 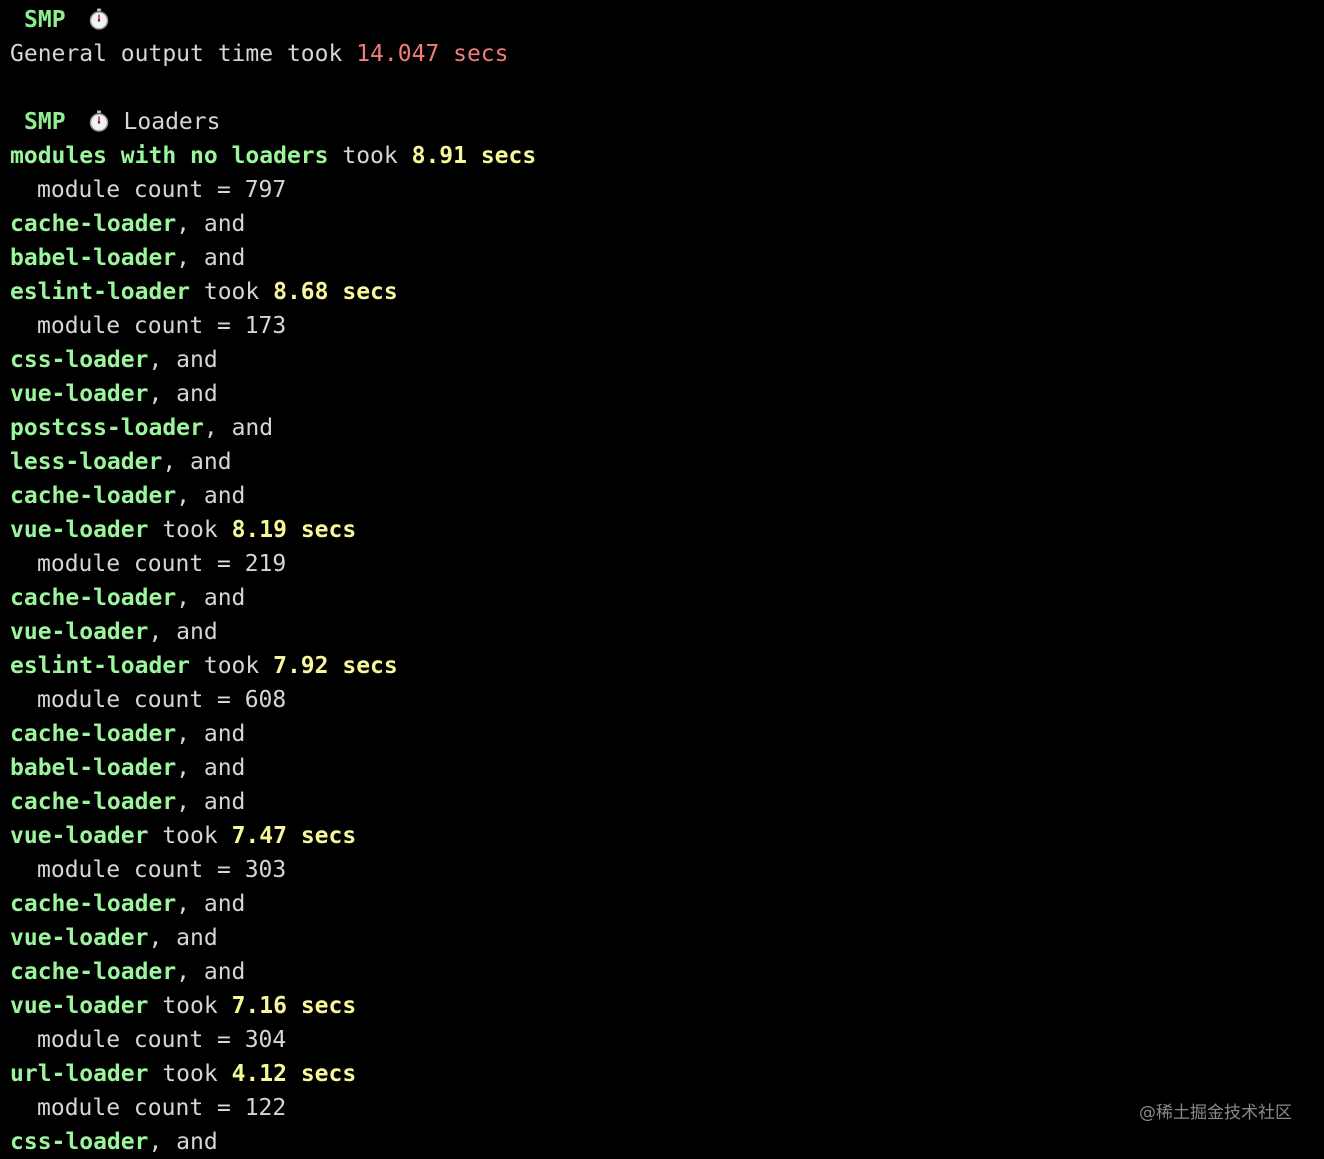 I want to click on loader-chain-line: less-loader, and, so click(x=662, y=462).